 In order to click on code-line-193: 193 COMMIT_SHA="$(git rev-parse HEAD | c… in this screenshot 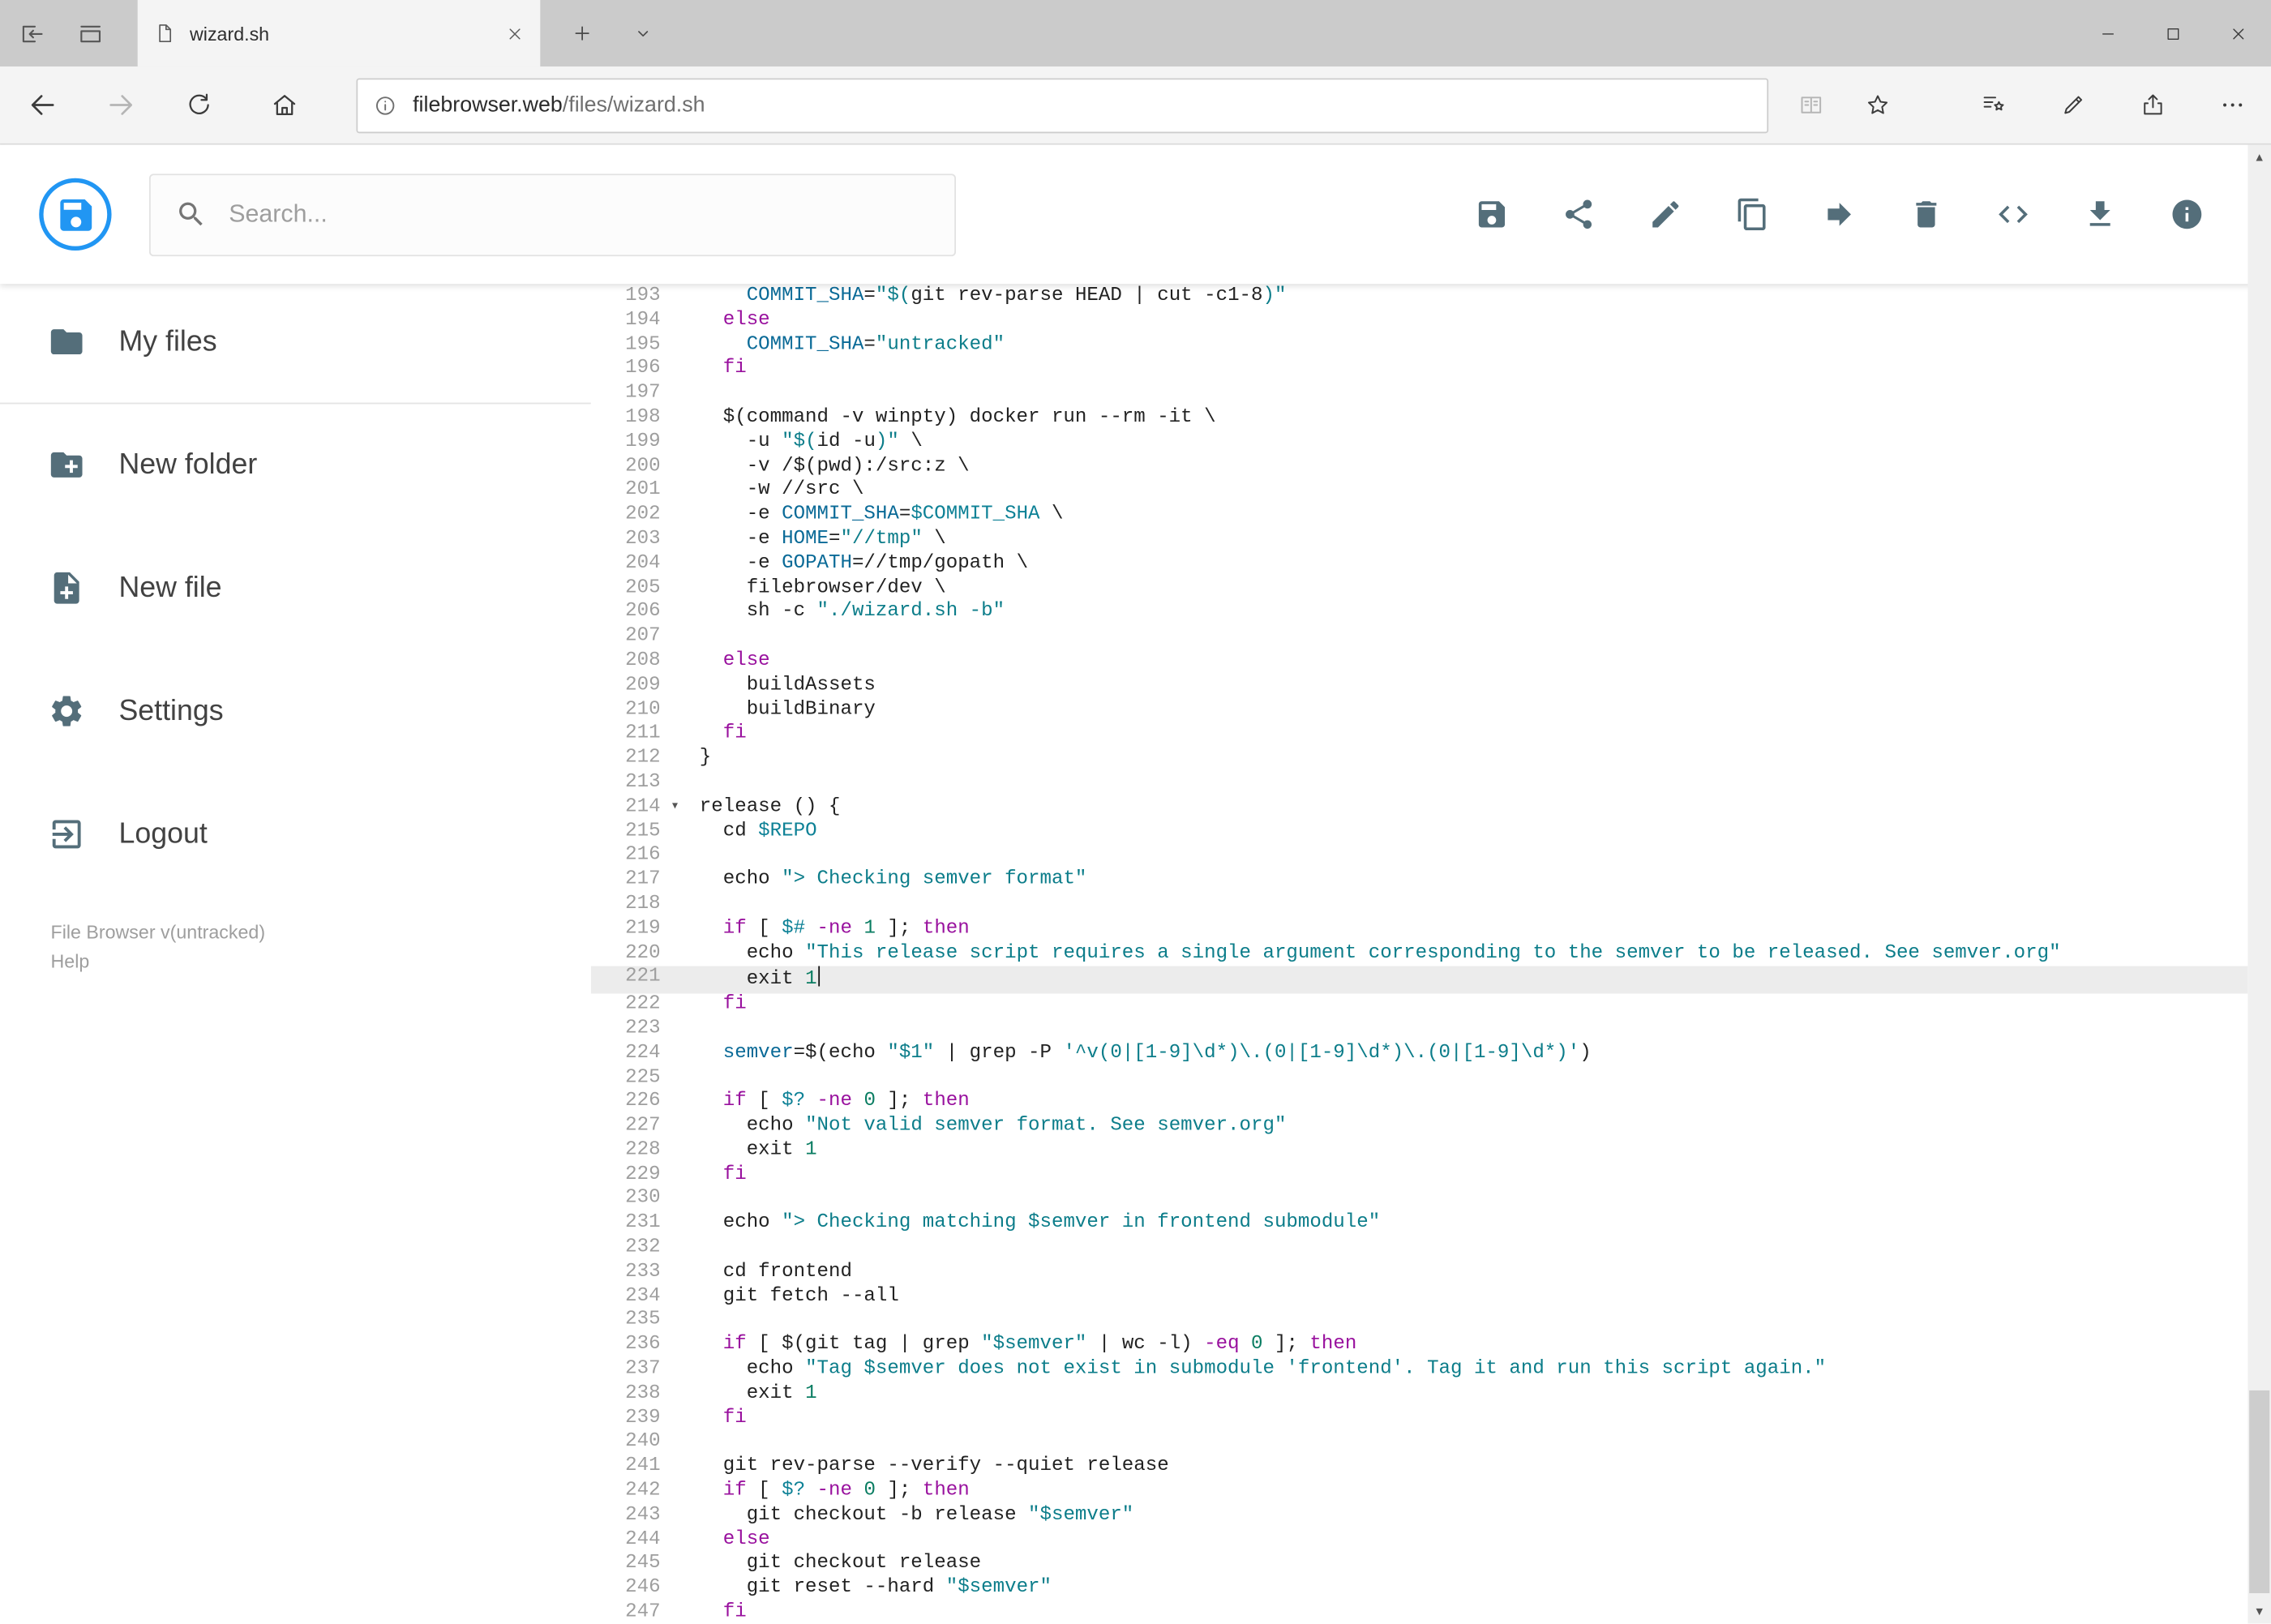, I will do `click(1420, 298)`.